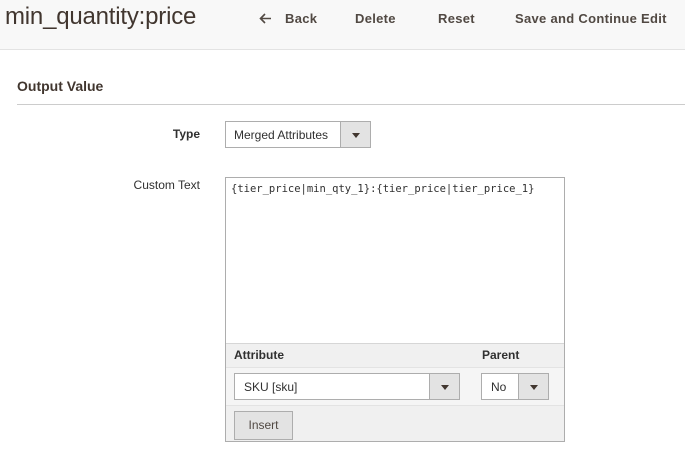 Image resolution: width=685 pixels, height=469 pixels. Describe the element at coordinates (347, 386) in the screenshot. I see `attribute-select: SKU [sku]` at that location.